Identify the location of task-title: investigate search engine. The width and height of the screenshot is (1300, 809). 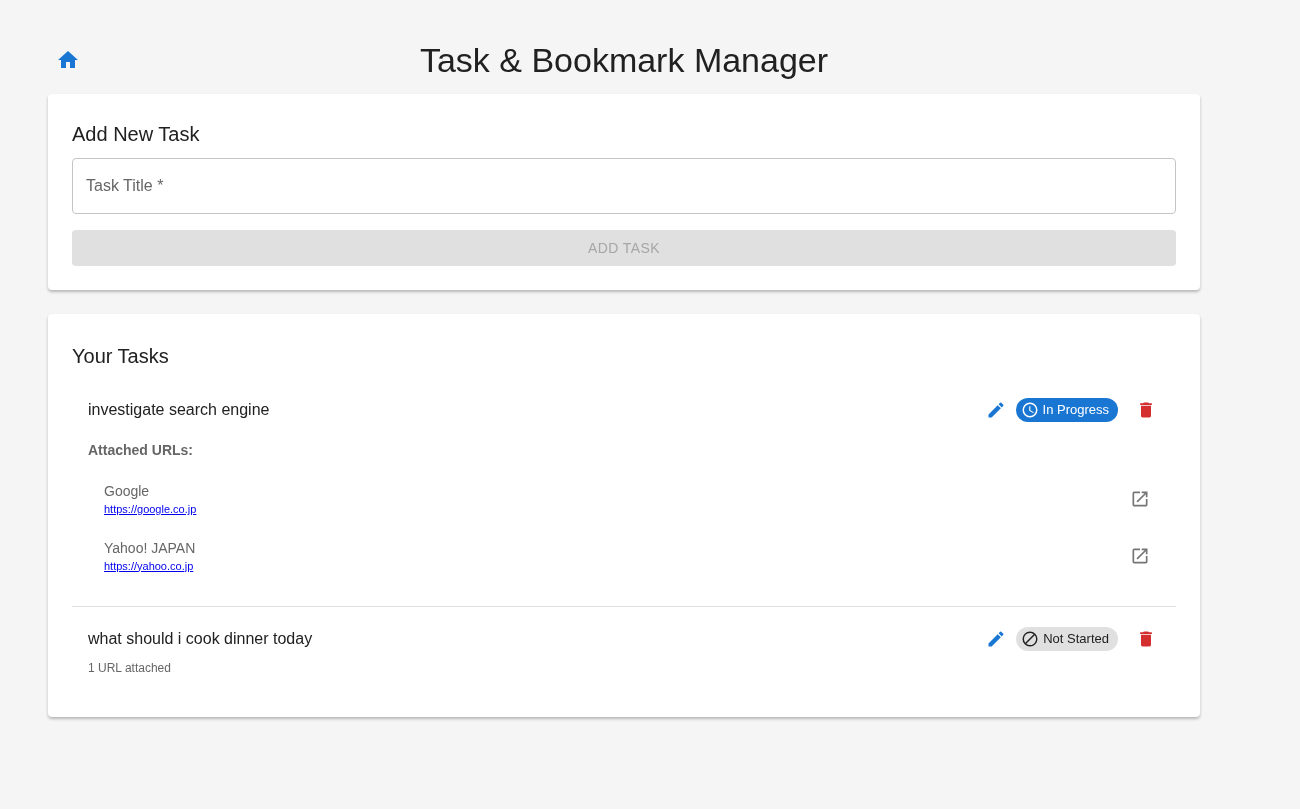
(179, 410).